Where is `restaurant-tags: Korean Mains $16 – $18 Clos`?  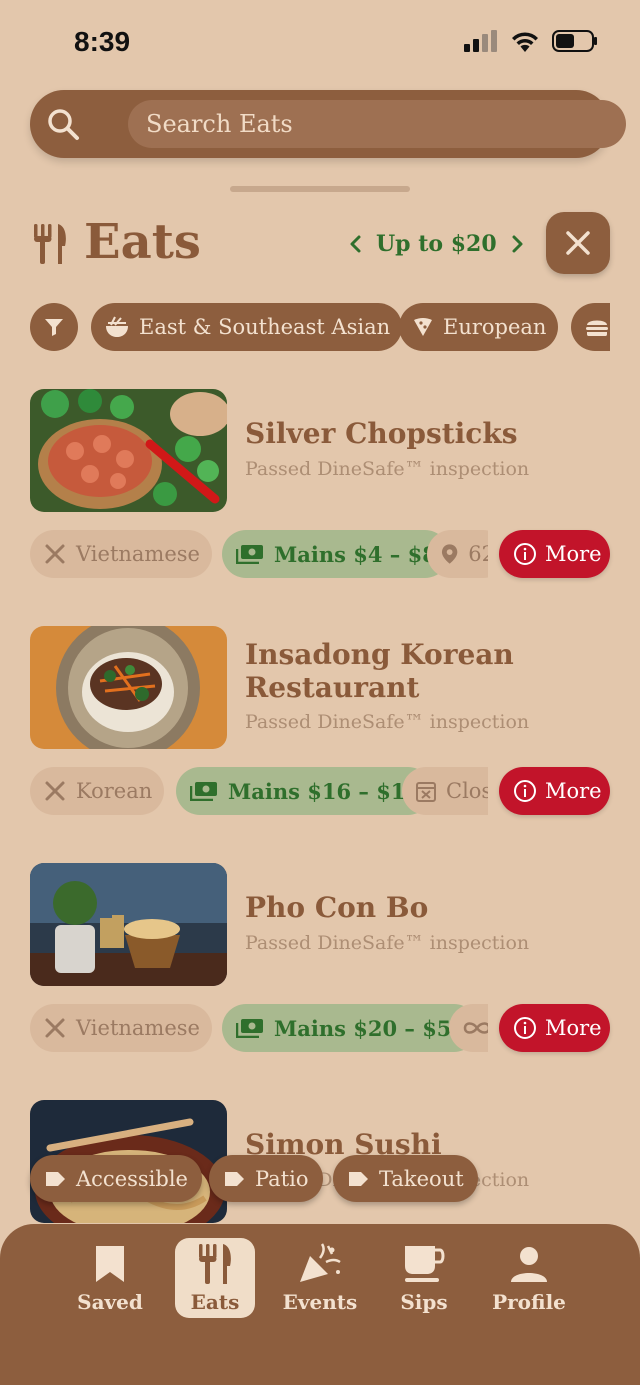 restaurant-tags: Korean Mains $16 – $18 Clos is located at coordinates (259, 791).